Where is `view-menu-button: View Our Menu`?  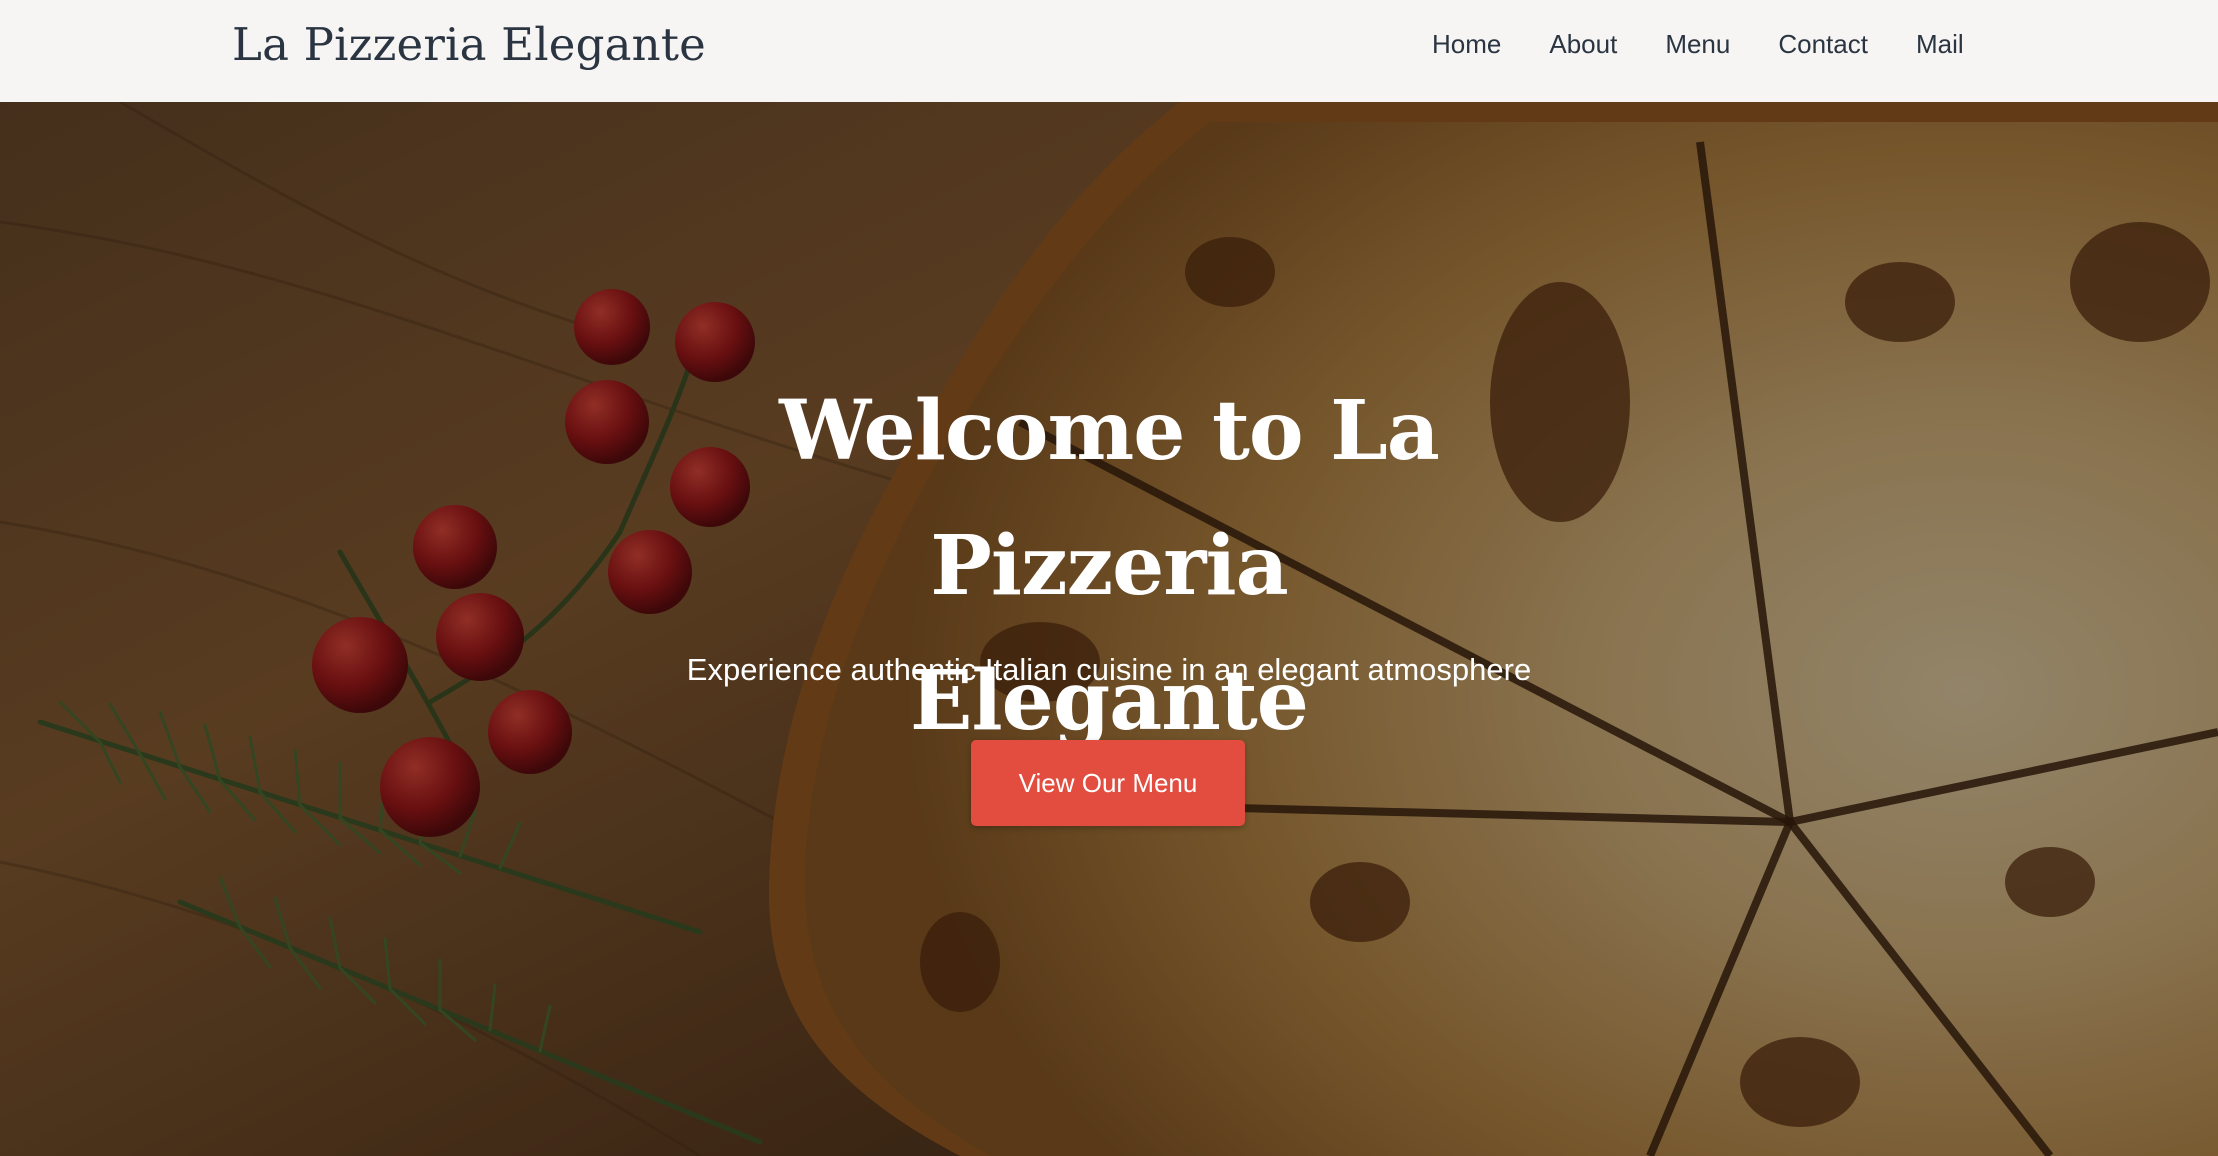
view-menu-button: View Our Menu is located at coordinates (1108, 783).